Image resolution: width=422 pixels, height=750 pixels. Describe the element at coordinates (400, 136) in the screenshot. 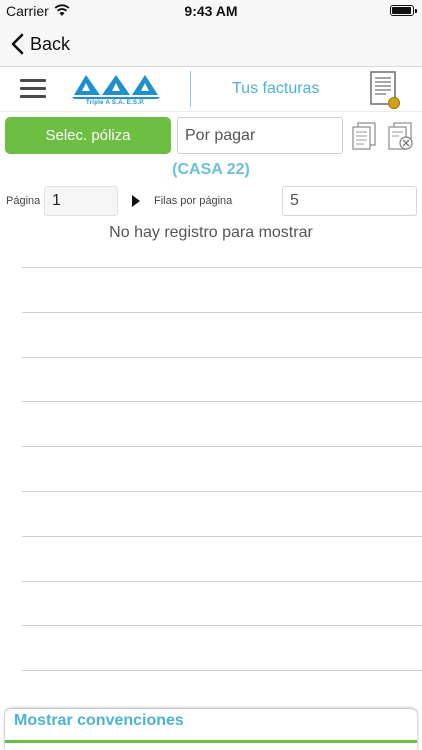

I see `document-cancel-icon` at that location.